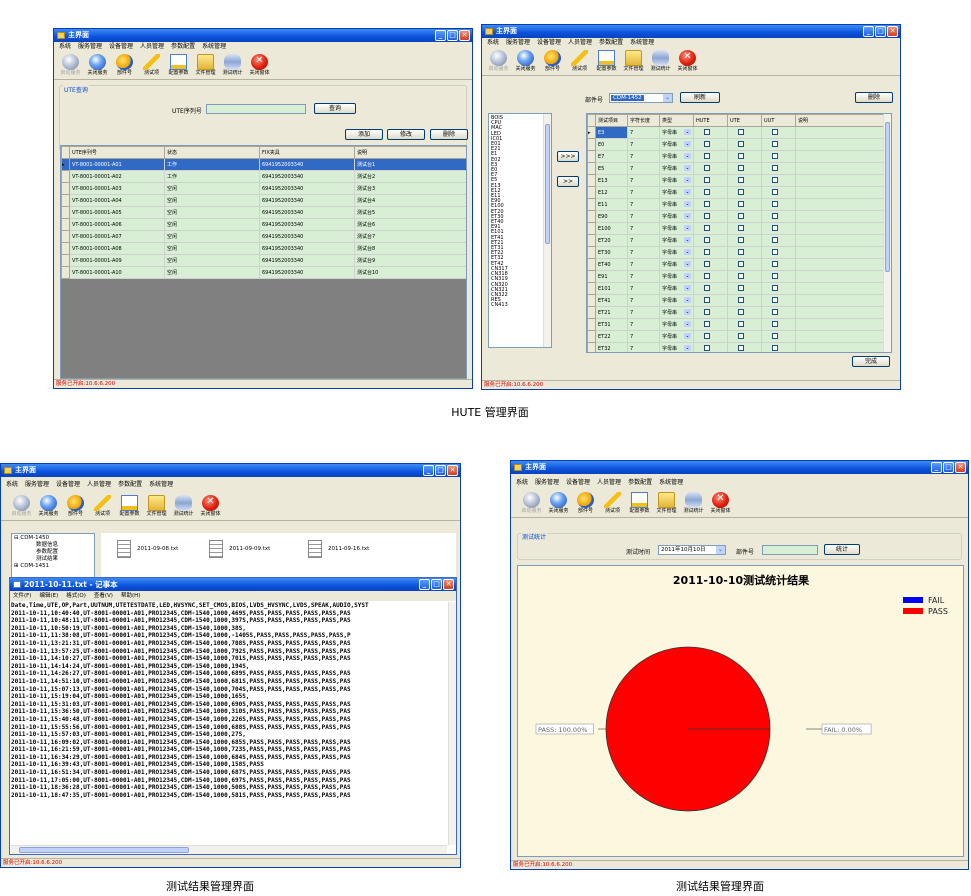  Describe the element at coordinates (410, 260) in the screenshot. I see `table-cell: 测试台9` at that location.